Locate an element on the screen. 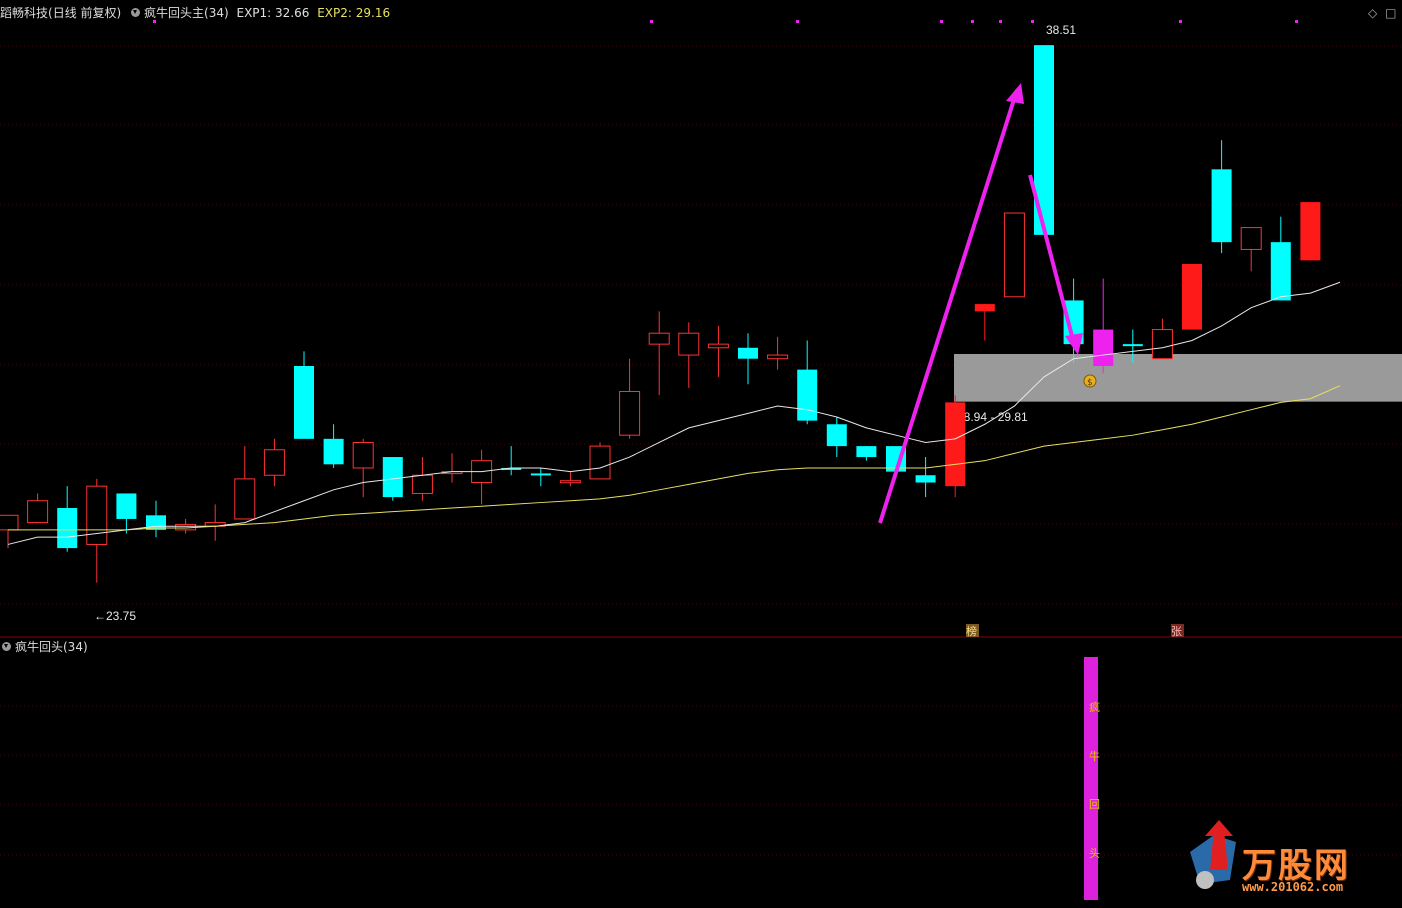  signal-bar is located at coordinates (1091, 778).